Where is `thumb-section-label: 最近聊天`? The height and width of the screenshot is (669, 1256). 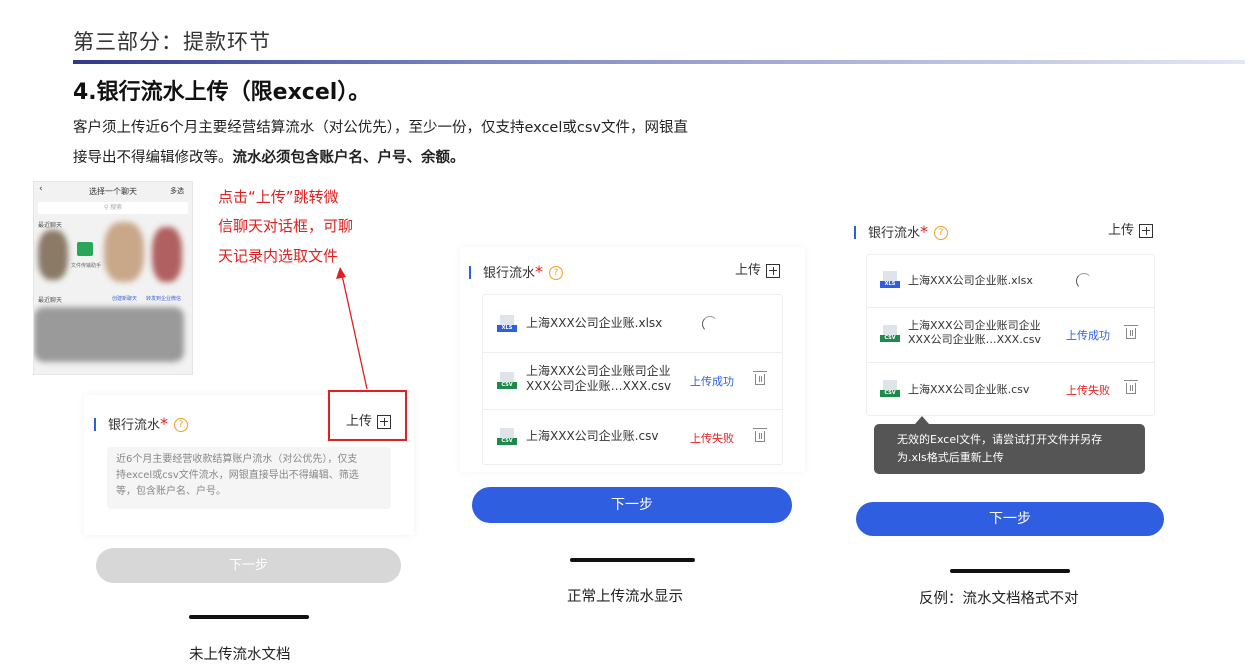
thumb-section-label: 最近聊天 is located at coordinates (50, 300).